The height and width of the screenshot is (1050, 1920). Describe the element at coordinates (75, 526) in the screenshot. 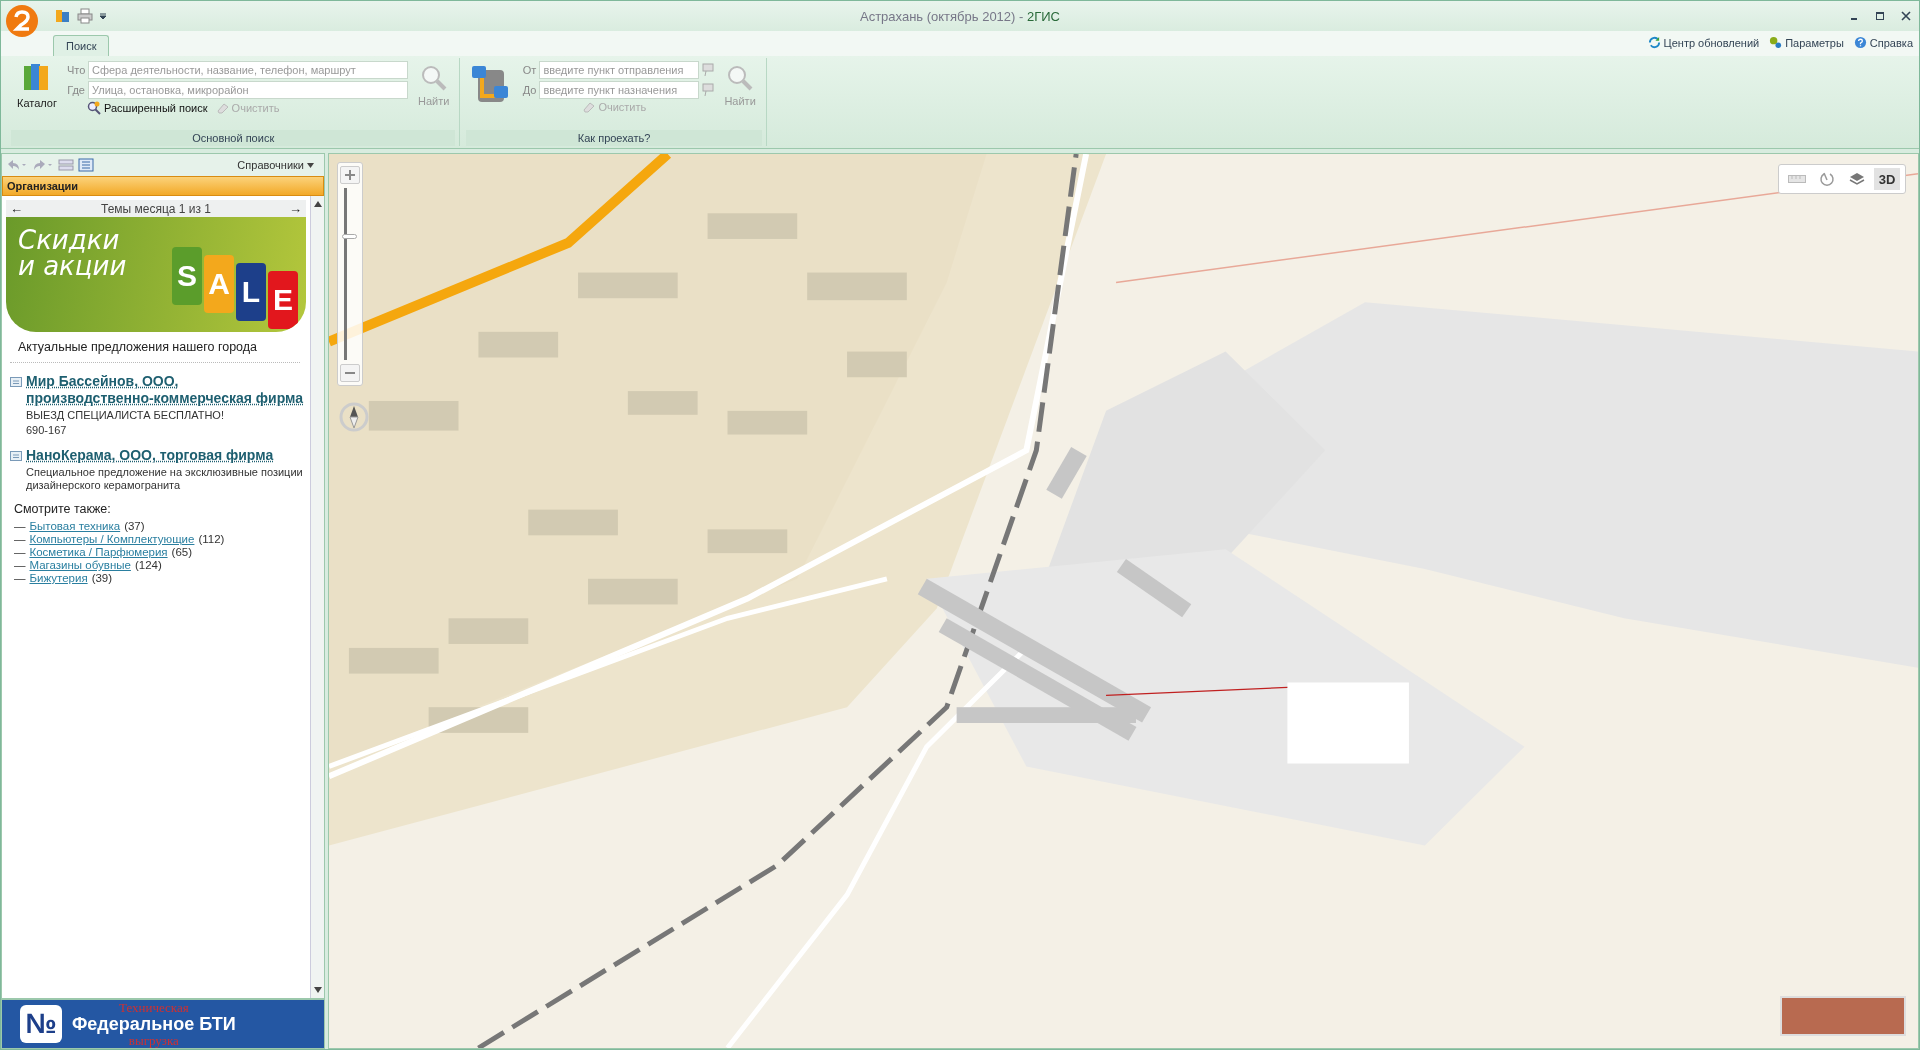

I see `category-link: Бытовая техника` at that location.